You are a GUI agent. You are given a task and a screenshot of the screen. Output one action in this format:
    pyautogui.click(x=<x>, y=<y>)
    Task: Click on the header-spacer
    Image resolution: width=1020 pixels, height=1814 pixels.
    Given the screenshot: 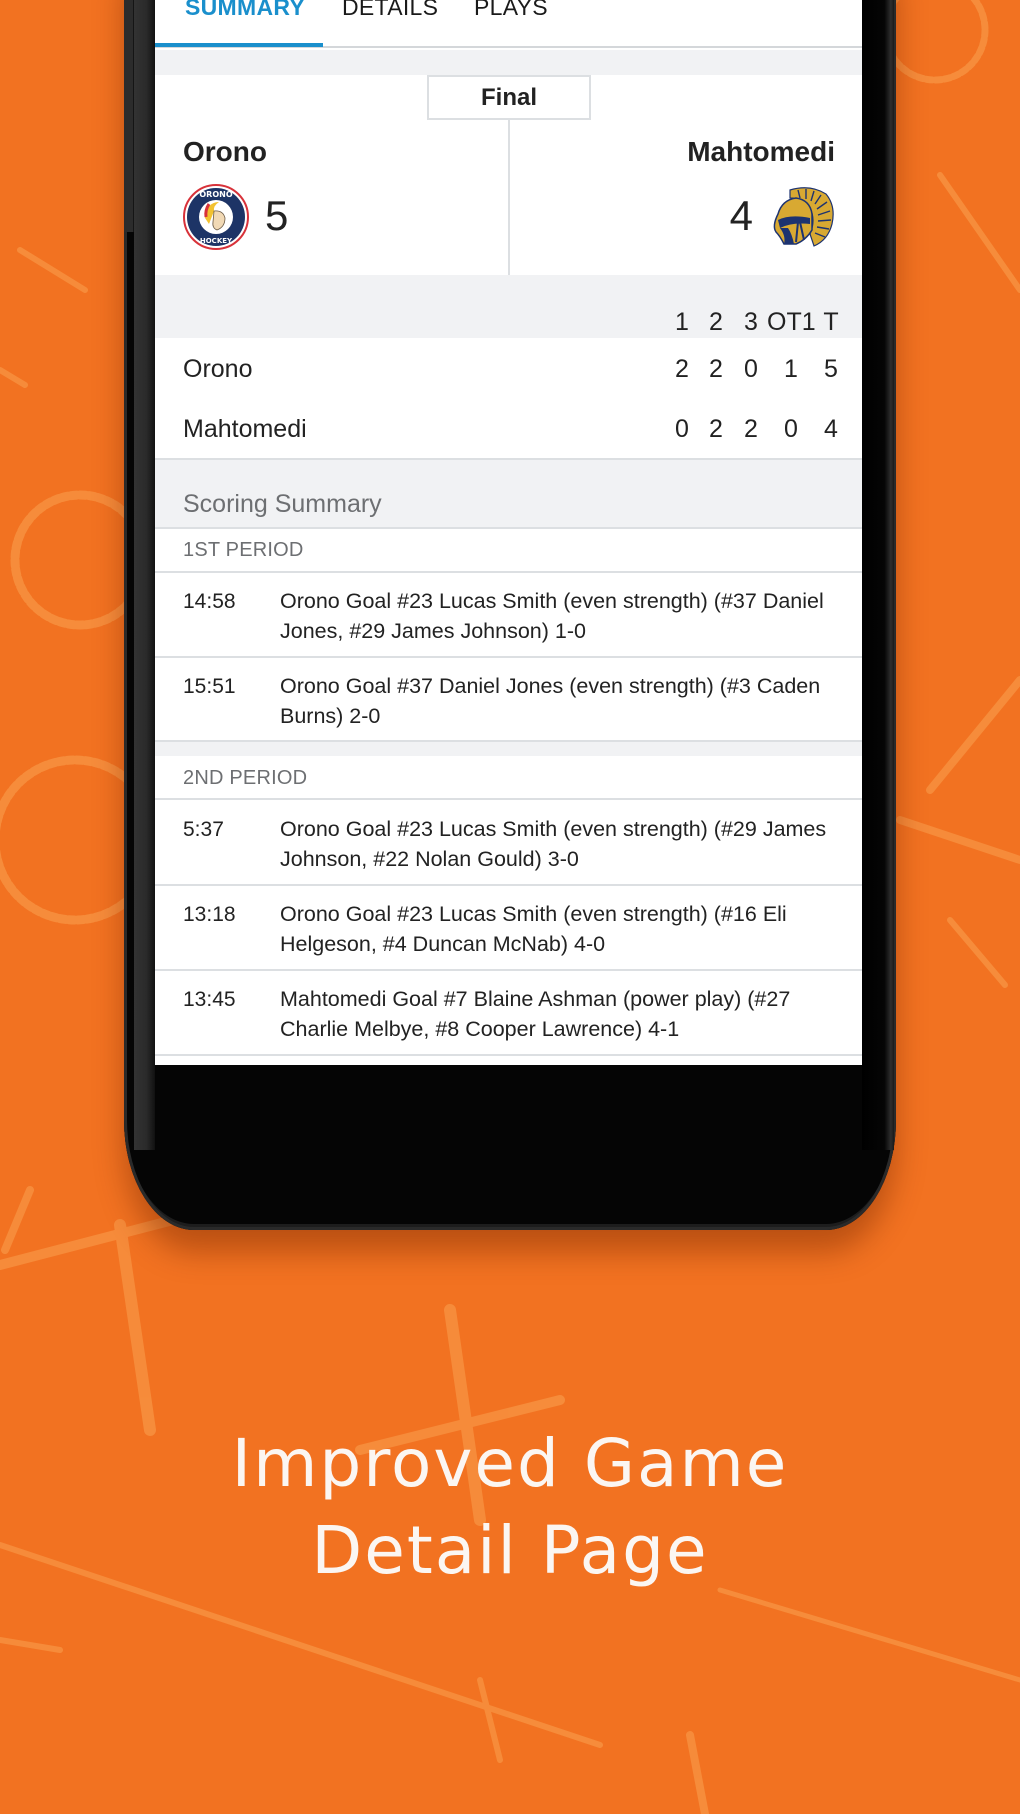 What is the action you would take?
    pyautogui.click(x=508, y=62)
    